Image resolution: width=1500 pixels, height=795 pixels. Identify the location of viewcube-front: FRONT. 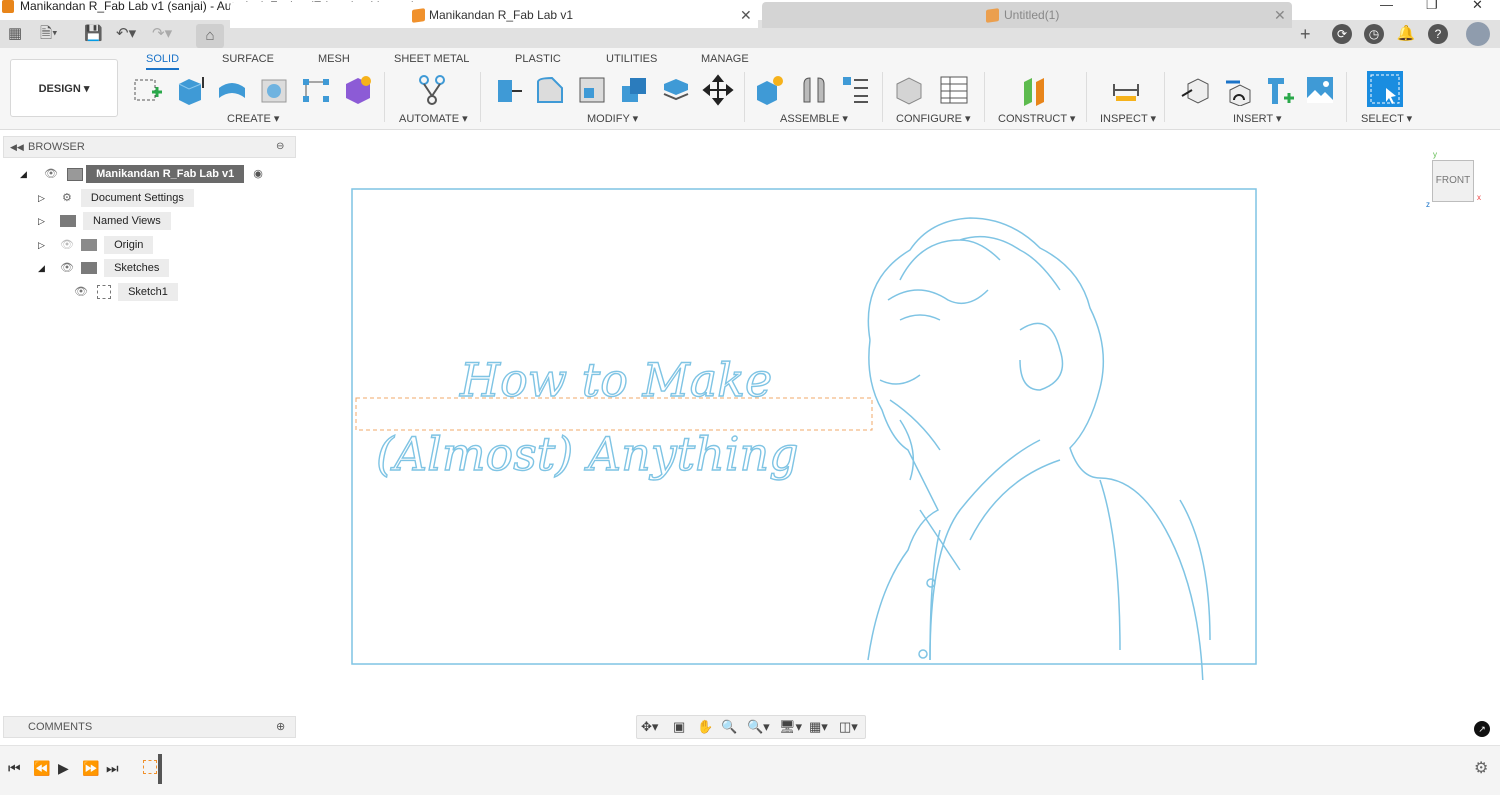
(1453, 181).